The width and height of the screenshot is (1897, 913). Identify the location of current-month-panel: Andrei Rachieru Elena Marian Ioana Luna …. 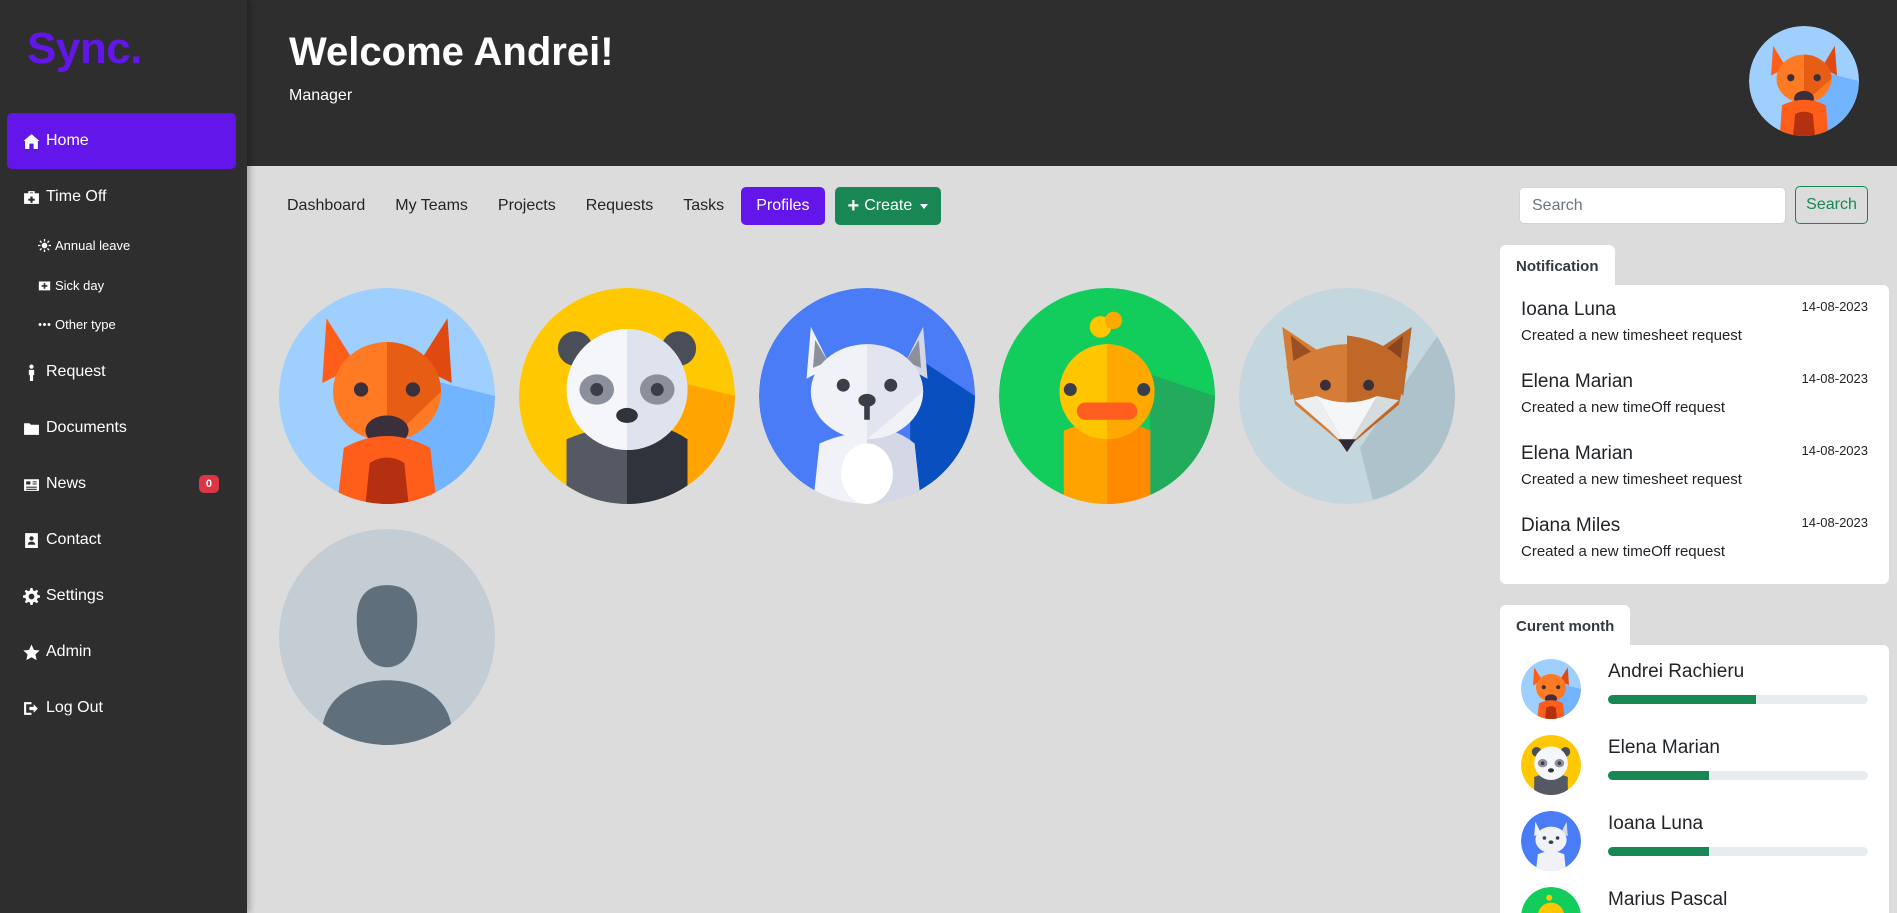
(1694, 779).